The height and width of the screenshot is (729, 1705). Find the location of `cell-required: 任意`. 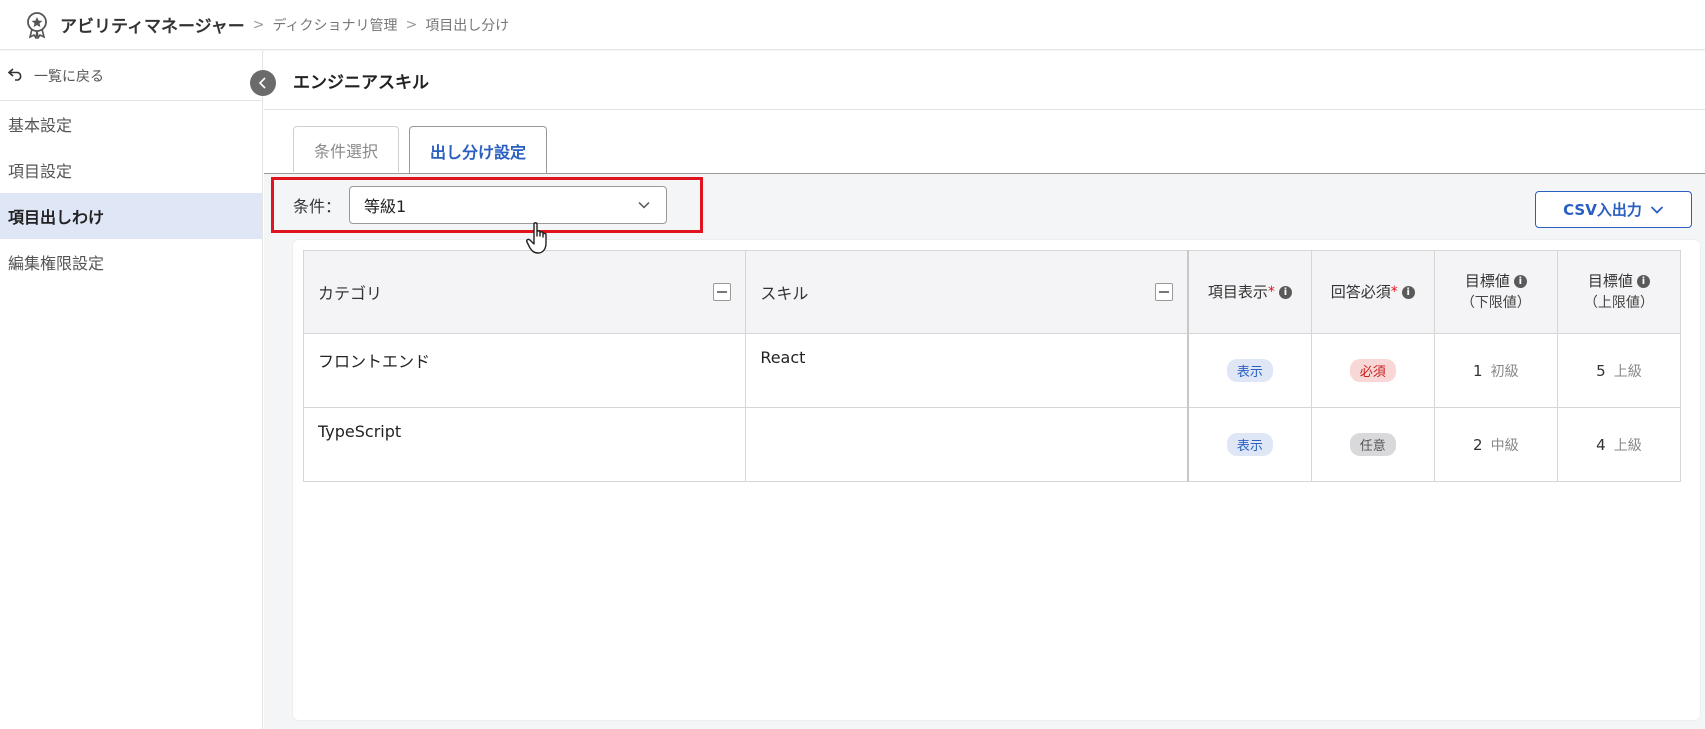

cell-required: 任意 is located at coordinates (1372, 444).